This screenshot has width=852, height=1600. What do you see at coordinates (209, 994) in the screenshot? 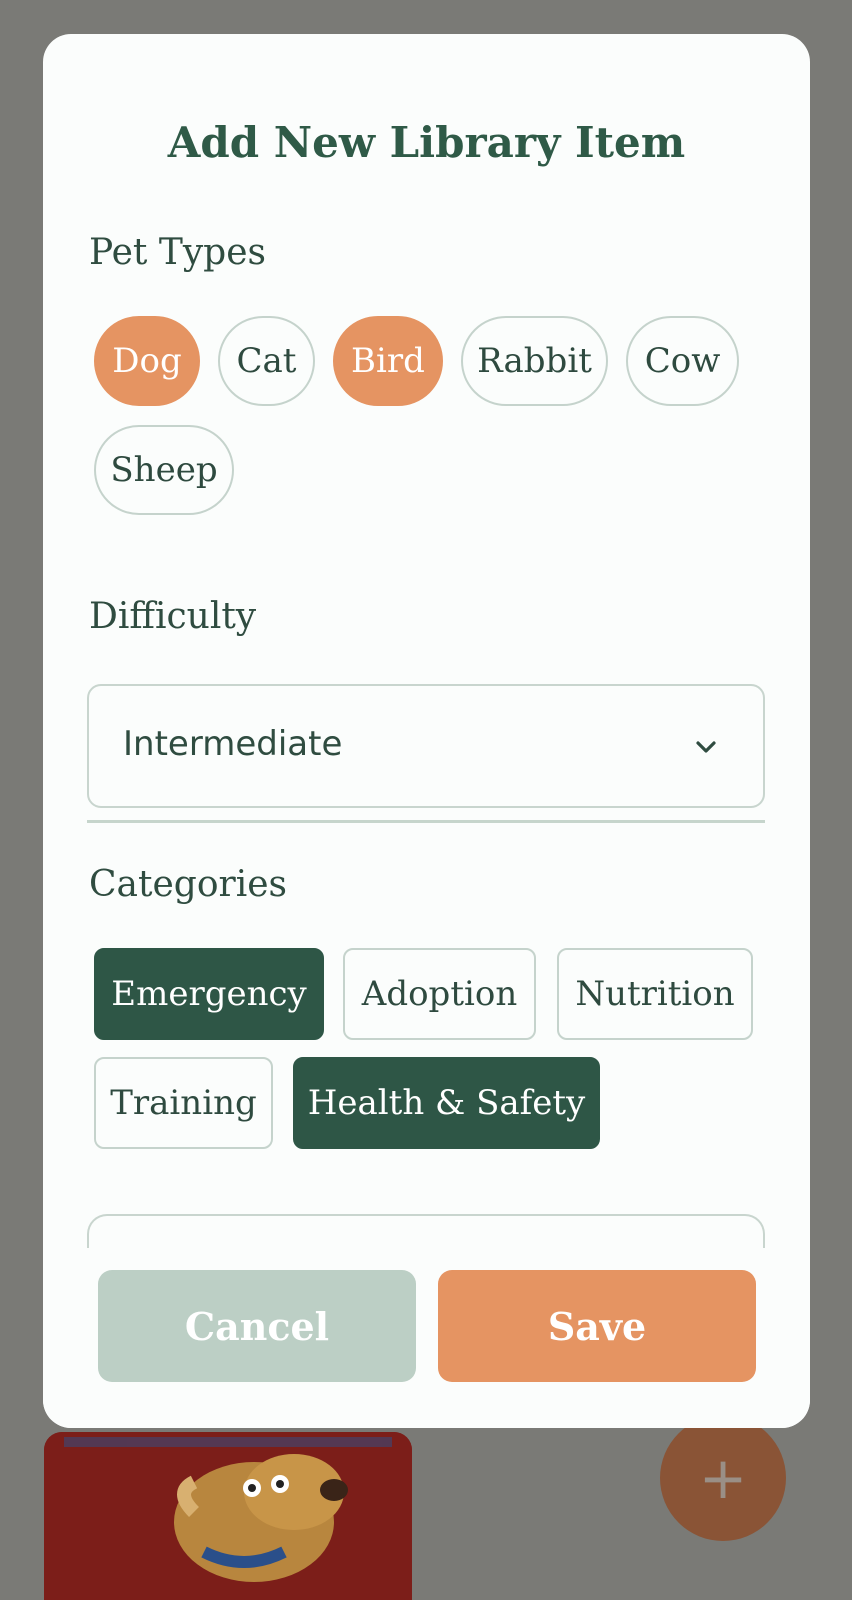
I see `category-chip-emergency: Emergency` at bounding box center [209, 994].